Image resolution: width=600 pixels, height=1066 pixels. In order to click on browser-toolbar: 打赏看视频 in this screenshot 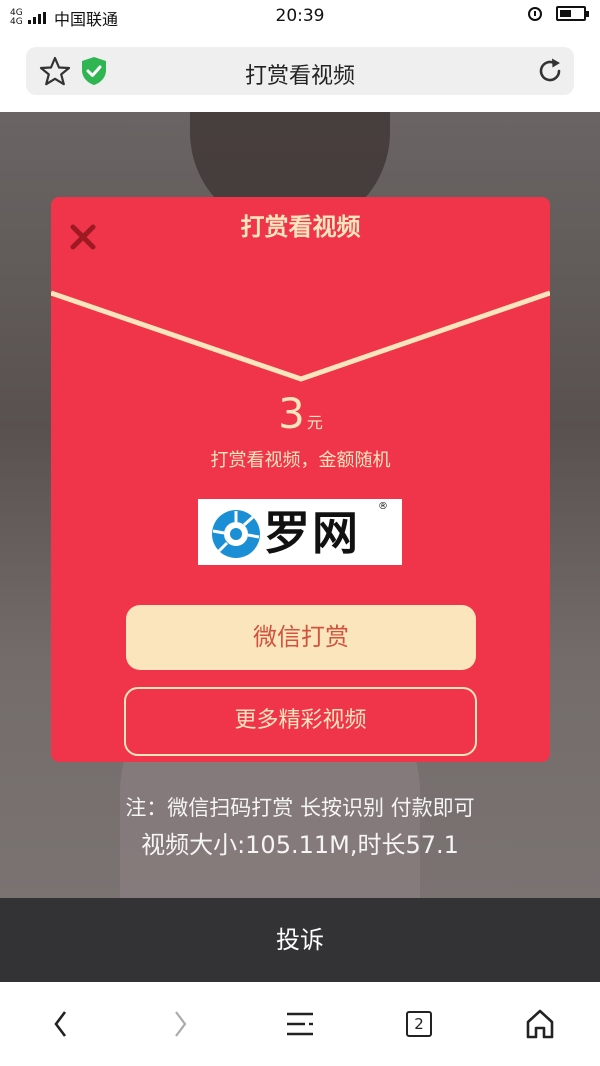, I will do `click(300, 73)`.